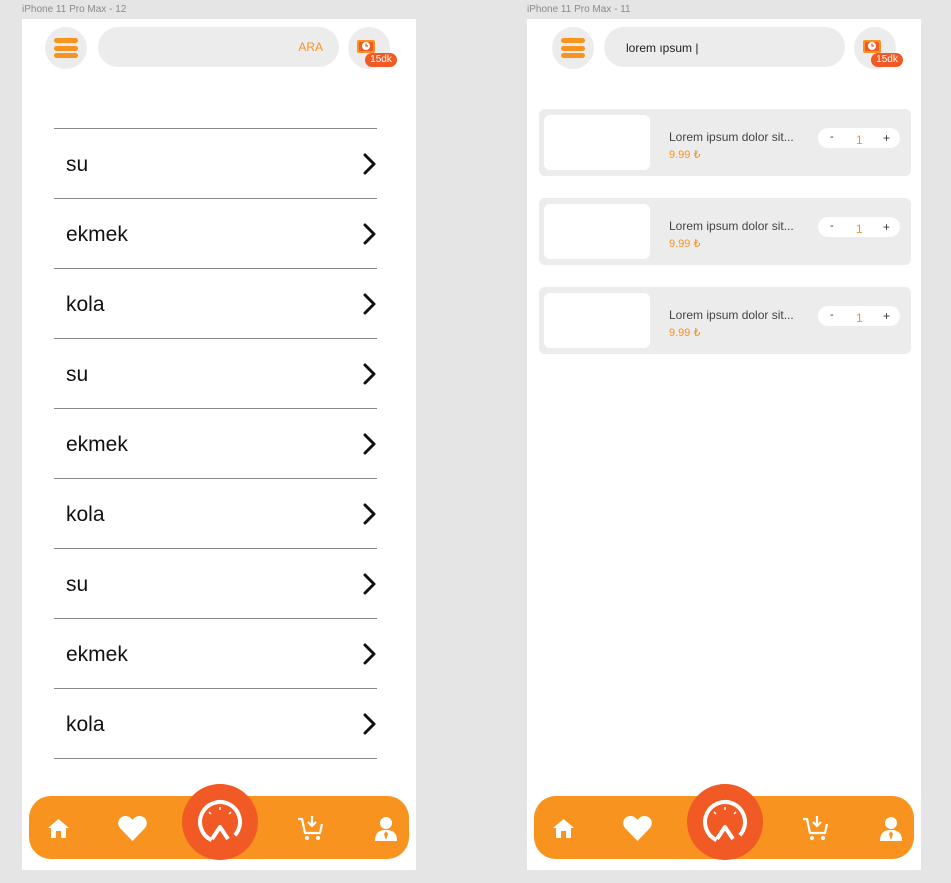 The height and width of the screenshot is (883, 951). What do you see at coordinates (662, 48) in the screenshot?
I see `search-input-value: lorem ıpsum |` at bounding box center [662, 48].